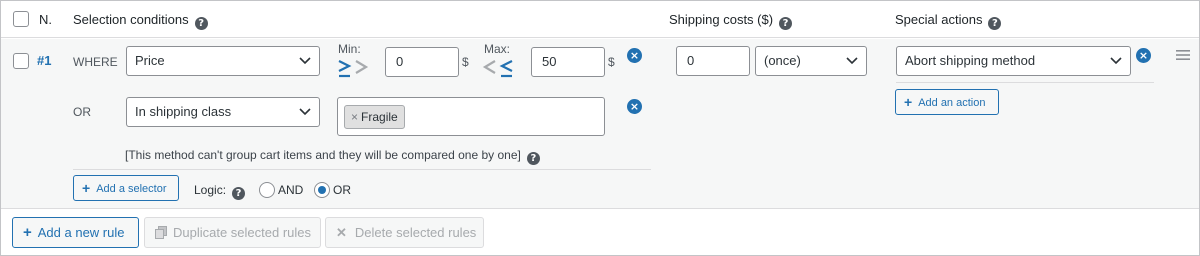 This screenshot has width=1200, height=256. What do you see at coordinates (322, 190) in the screenshot?
I see `logic-or-radio` at bounding box center [322, 190].